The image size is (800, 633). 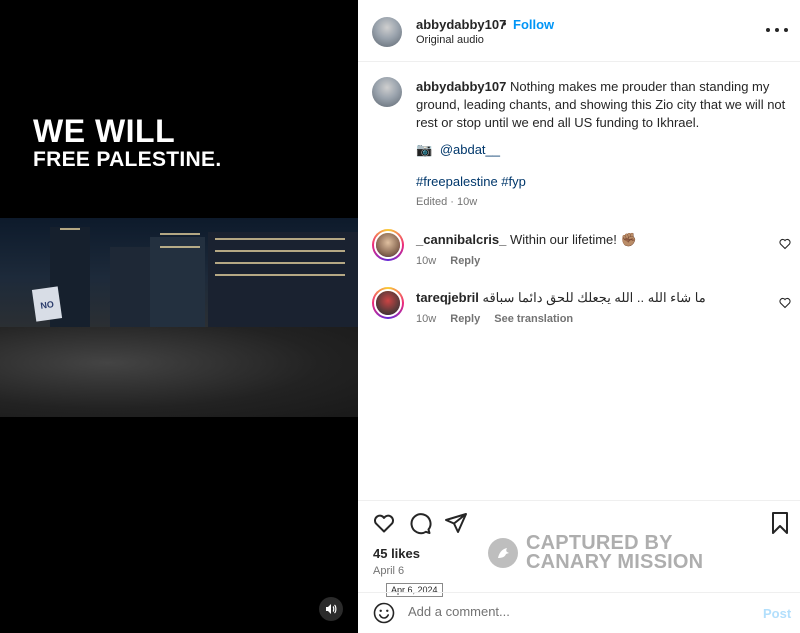 I want to click on overlay-text-line1: WE WILL, so click(x=104, y=131).